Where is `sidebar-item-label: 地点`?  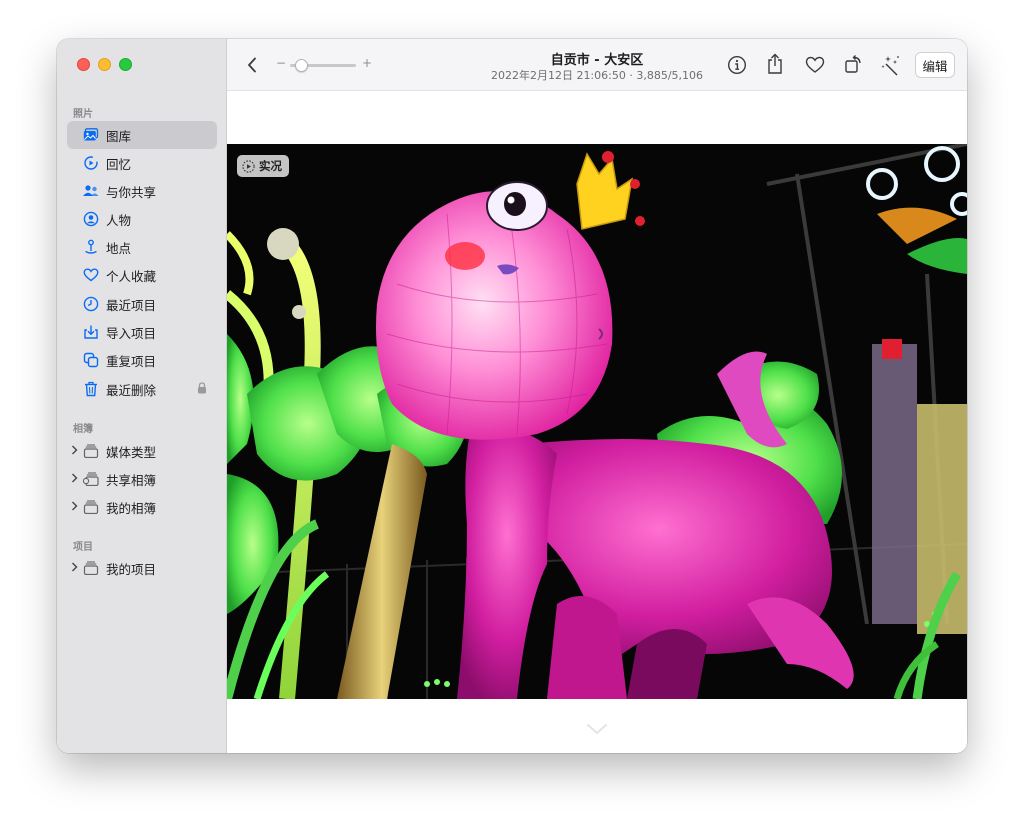
sidebar-item-label: 地点 is located at coordinates (119, 248).